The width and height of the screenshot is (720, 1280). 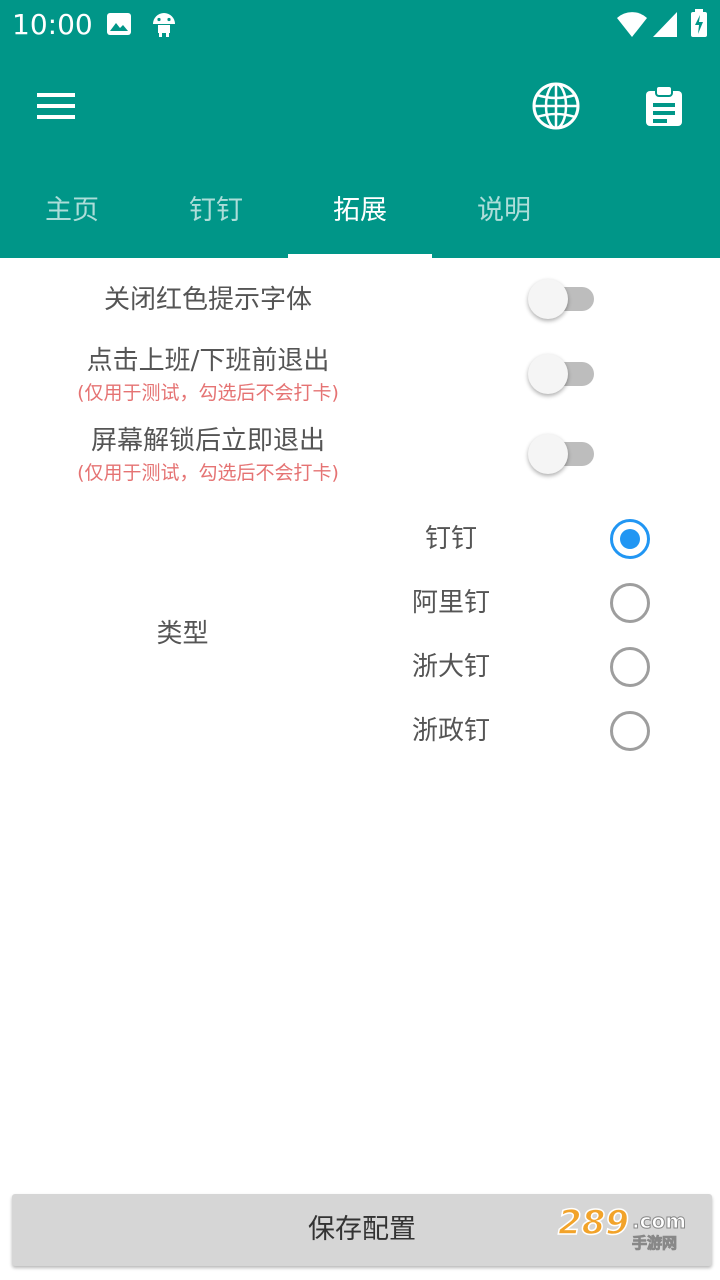 What do you see at coordinates (659, 1221) in the screenshot?
I see `svg-text: .com` at bounding box center [659, 1221].